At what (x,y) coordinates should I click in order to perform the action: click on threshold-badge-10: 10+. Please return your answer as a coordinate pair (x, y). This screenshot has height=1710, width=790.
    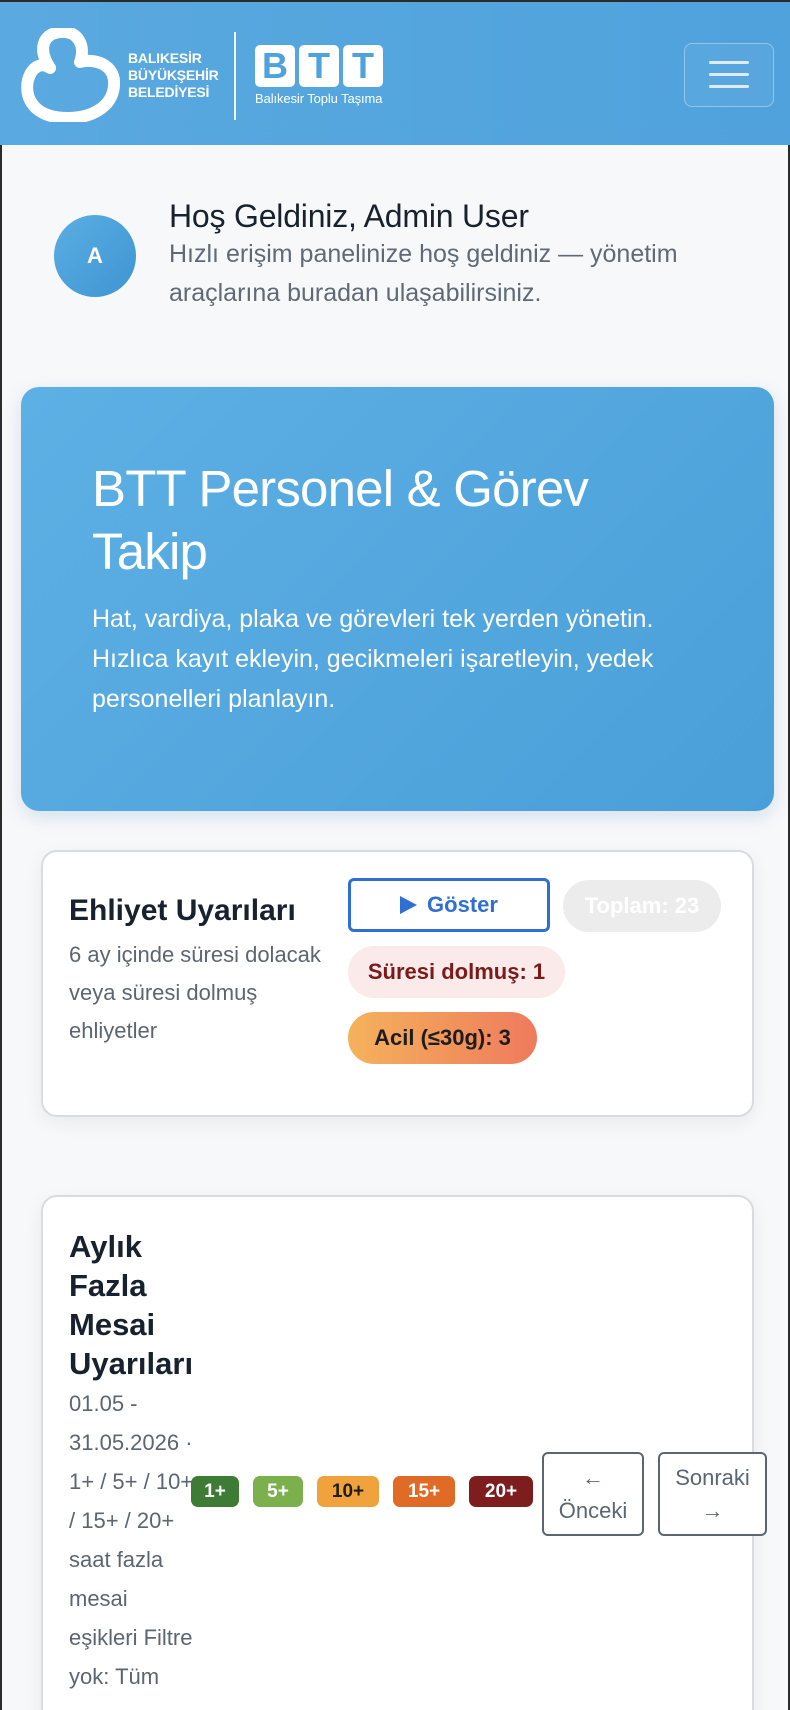
    Looking at the image, I should click on (348, 1491).